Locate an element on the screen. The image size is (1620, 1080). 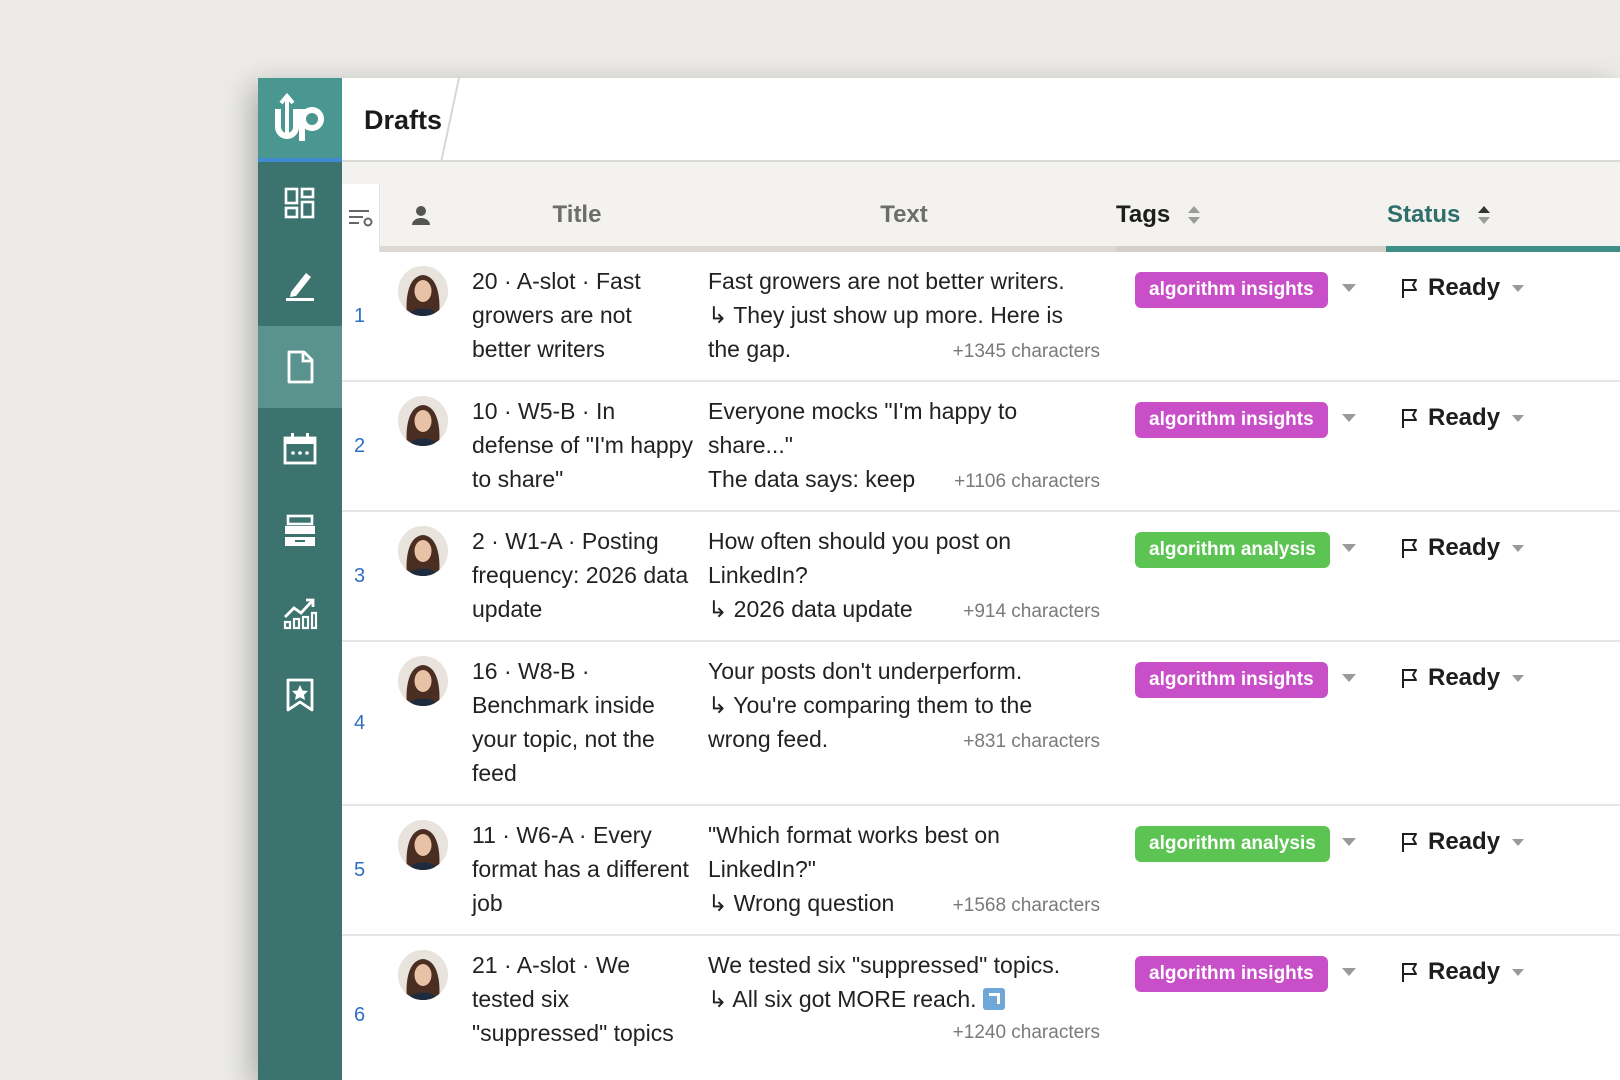
author-column-header is located at coordinates (421, 215).